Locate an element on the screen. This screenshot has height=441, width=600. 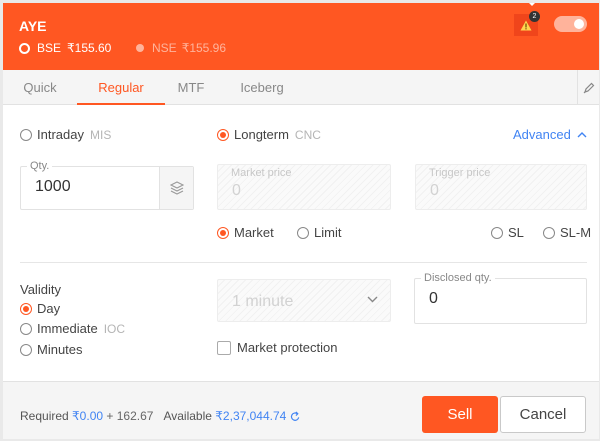
nse-label: NSE is located at coordinates (164, 48).